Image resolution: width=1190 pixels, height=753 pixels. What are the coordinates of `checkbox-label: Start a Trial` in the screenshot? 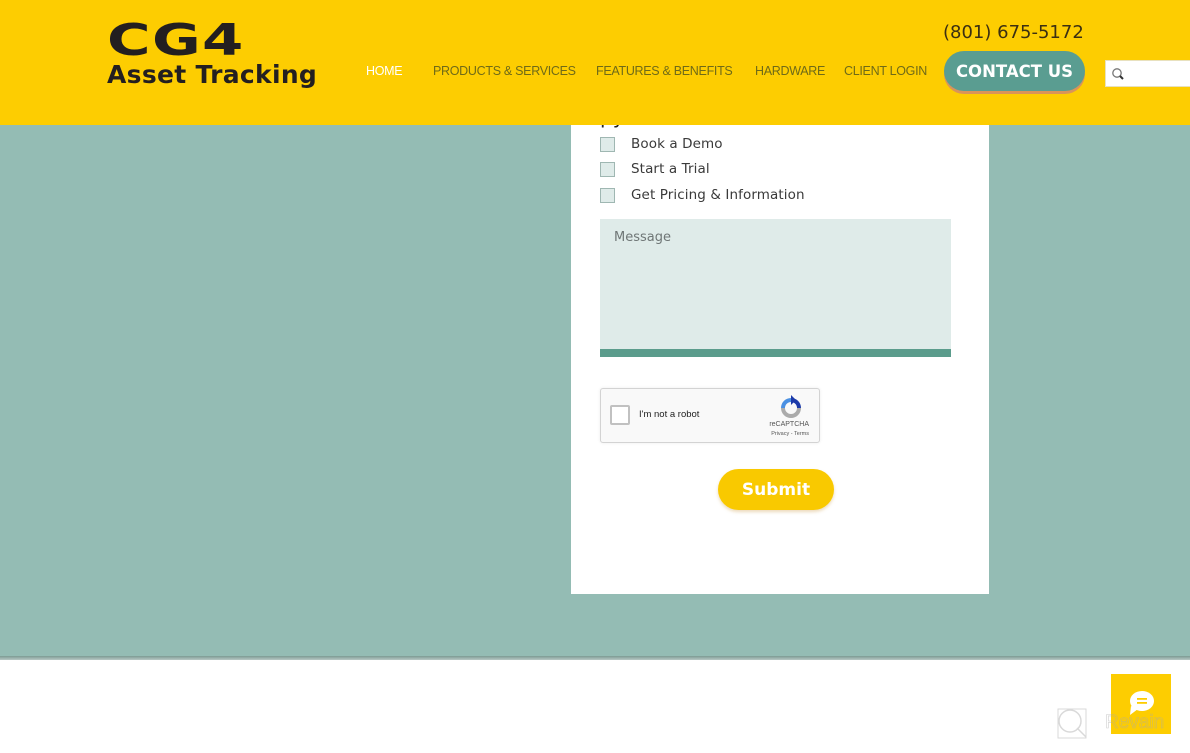 It's located at (670, 169).